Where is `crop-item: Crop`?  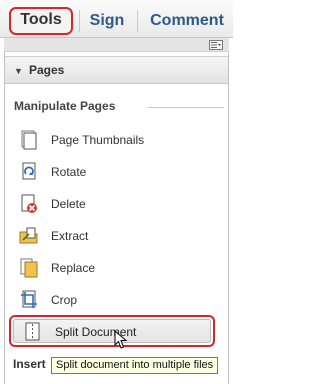
crop-item: Crop is located at coordinates (114, 300).